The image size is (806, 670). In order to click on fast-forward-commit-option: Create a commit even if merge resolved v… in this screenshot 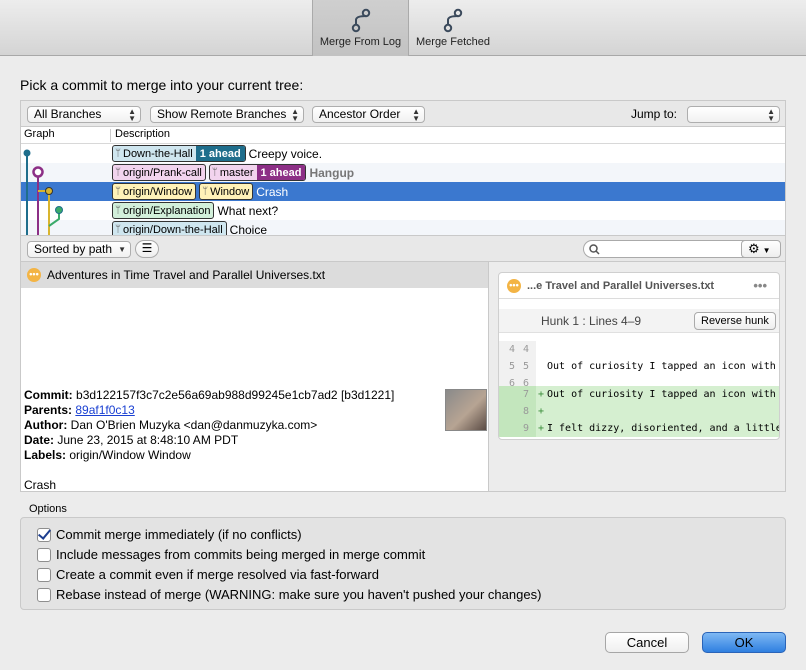, I will do `click(208, 574)`.